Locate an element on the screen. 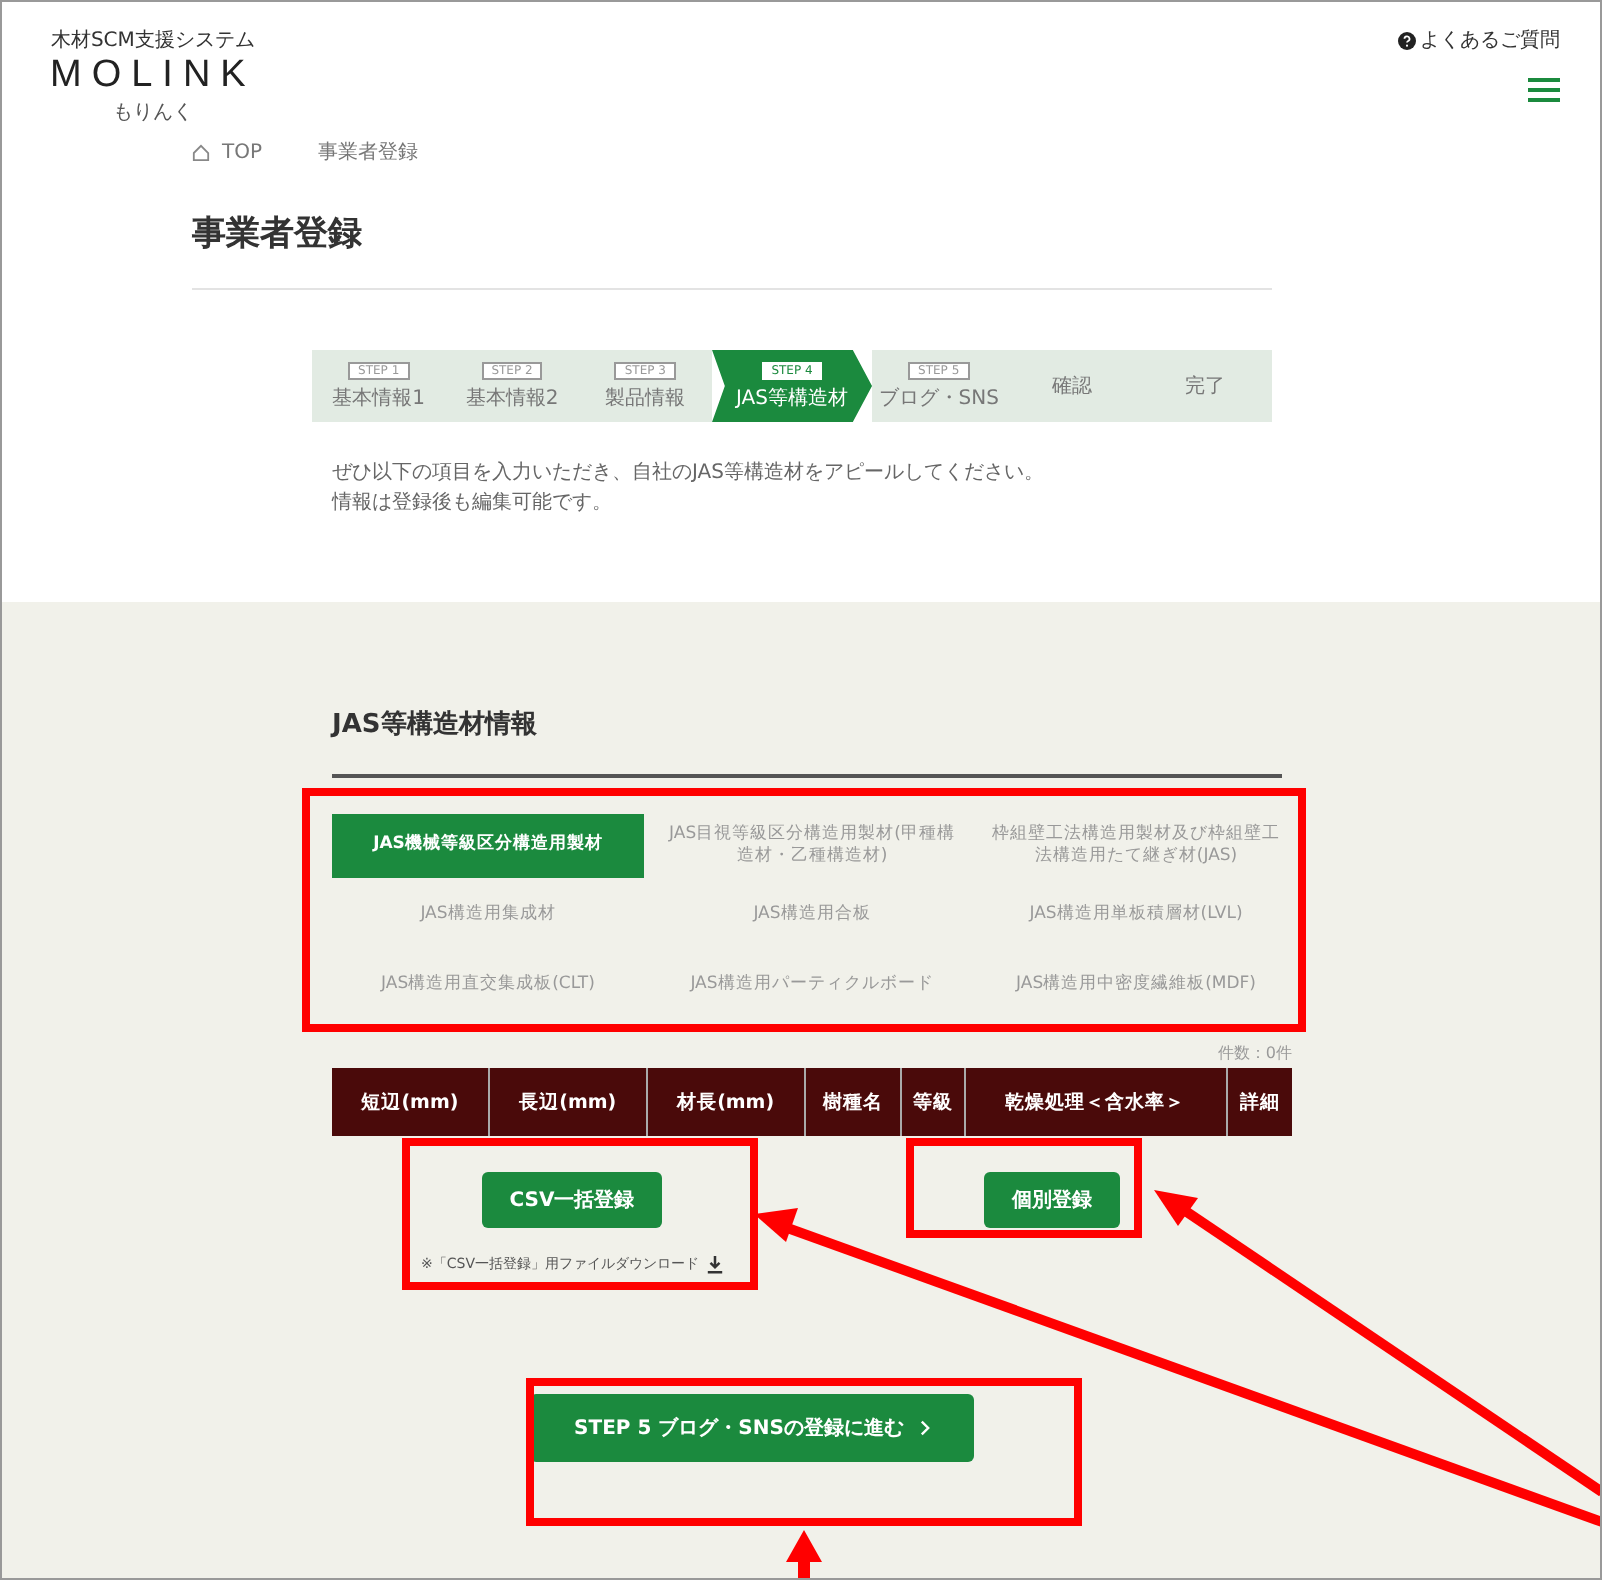 The width and height of the screenshot is (1602, 1580). intro-text: 情報は登録後も編集可能です。 is located at coordinates (473, 503).